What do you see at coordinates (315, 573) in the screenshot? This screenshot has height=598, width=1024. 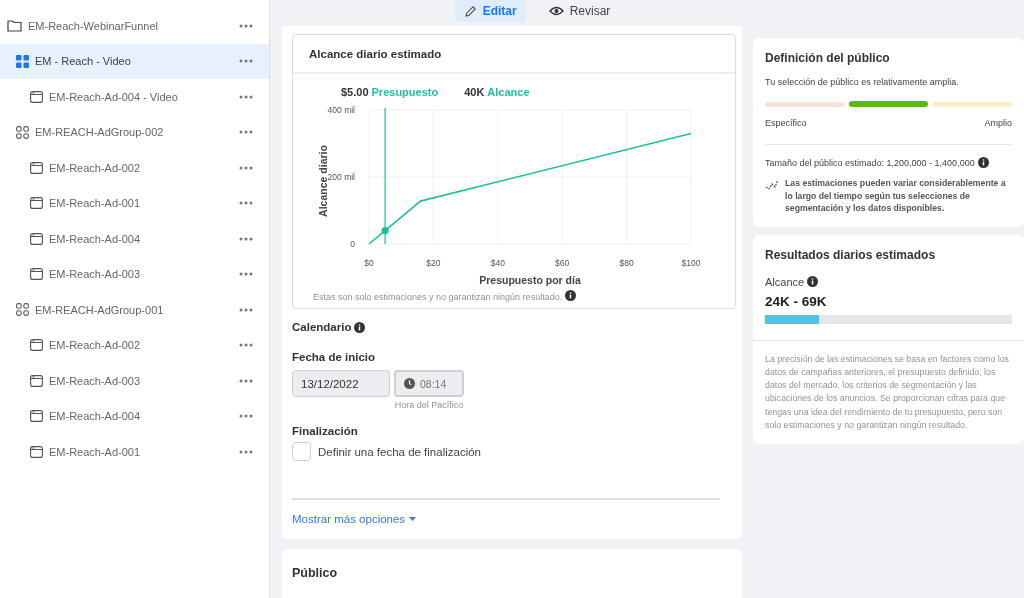 I see `section-title: Público` at bounding box center [315, 573].